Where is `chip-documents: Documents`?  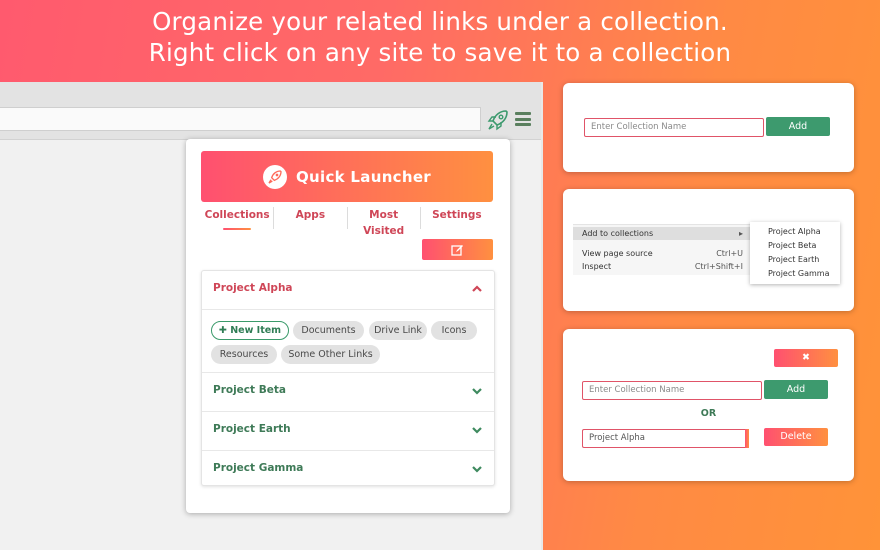 chip-documents: Documents is located at coordinates (328, 330).